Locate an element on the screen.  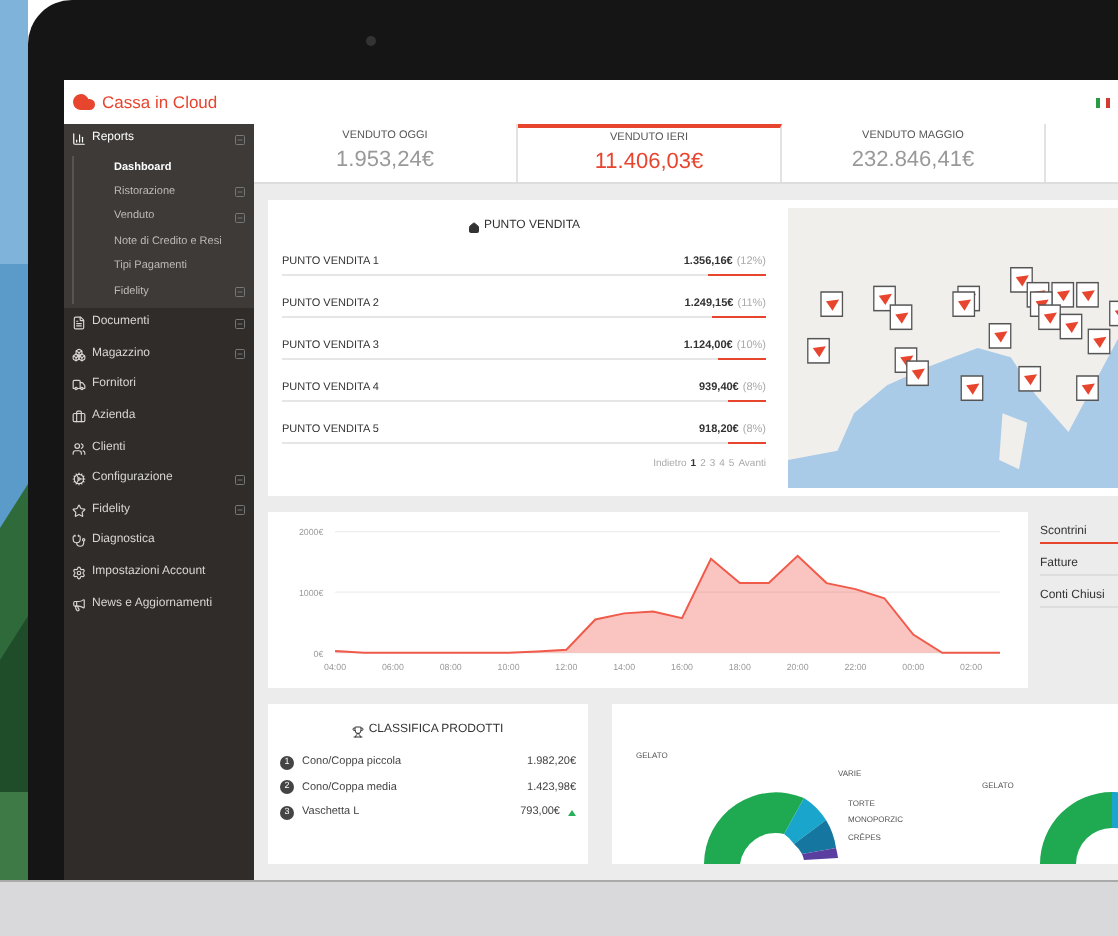
stethoscope-icon is located at coordinates (79, 541).